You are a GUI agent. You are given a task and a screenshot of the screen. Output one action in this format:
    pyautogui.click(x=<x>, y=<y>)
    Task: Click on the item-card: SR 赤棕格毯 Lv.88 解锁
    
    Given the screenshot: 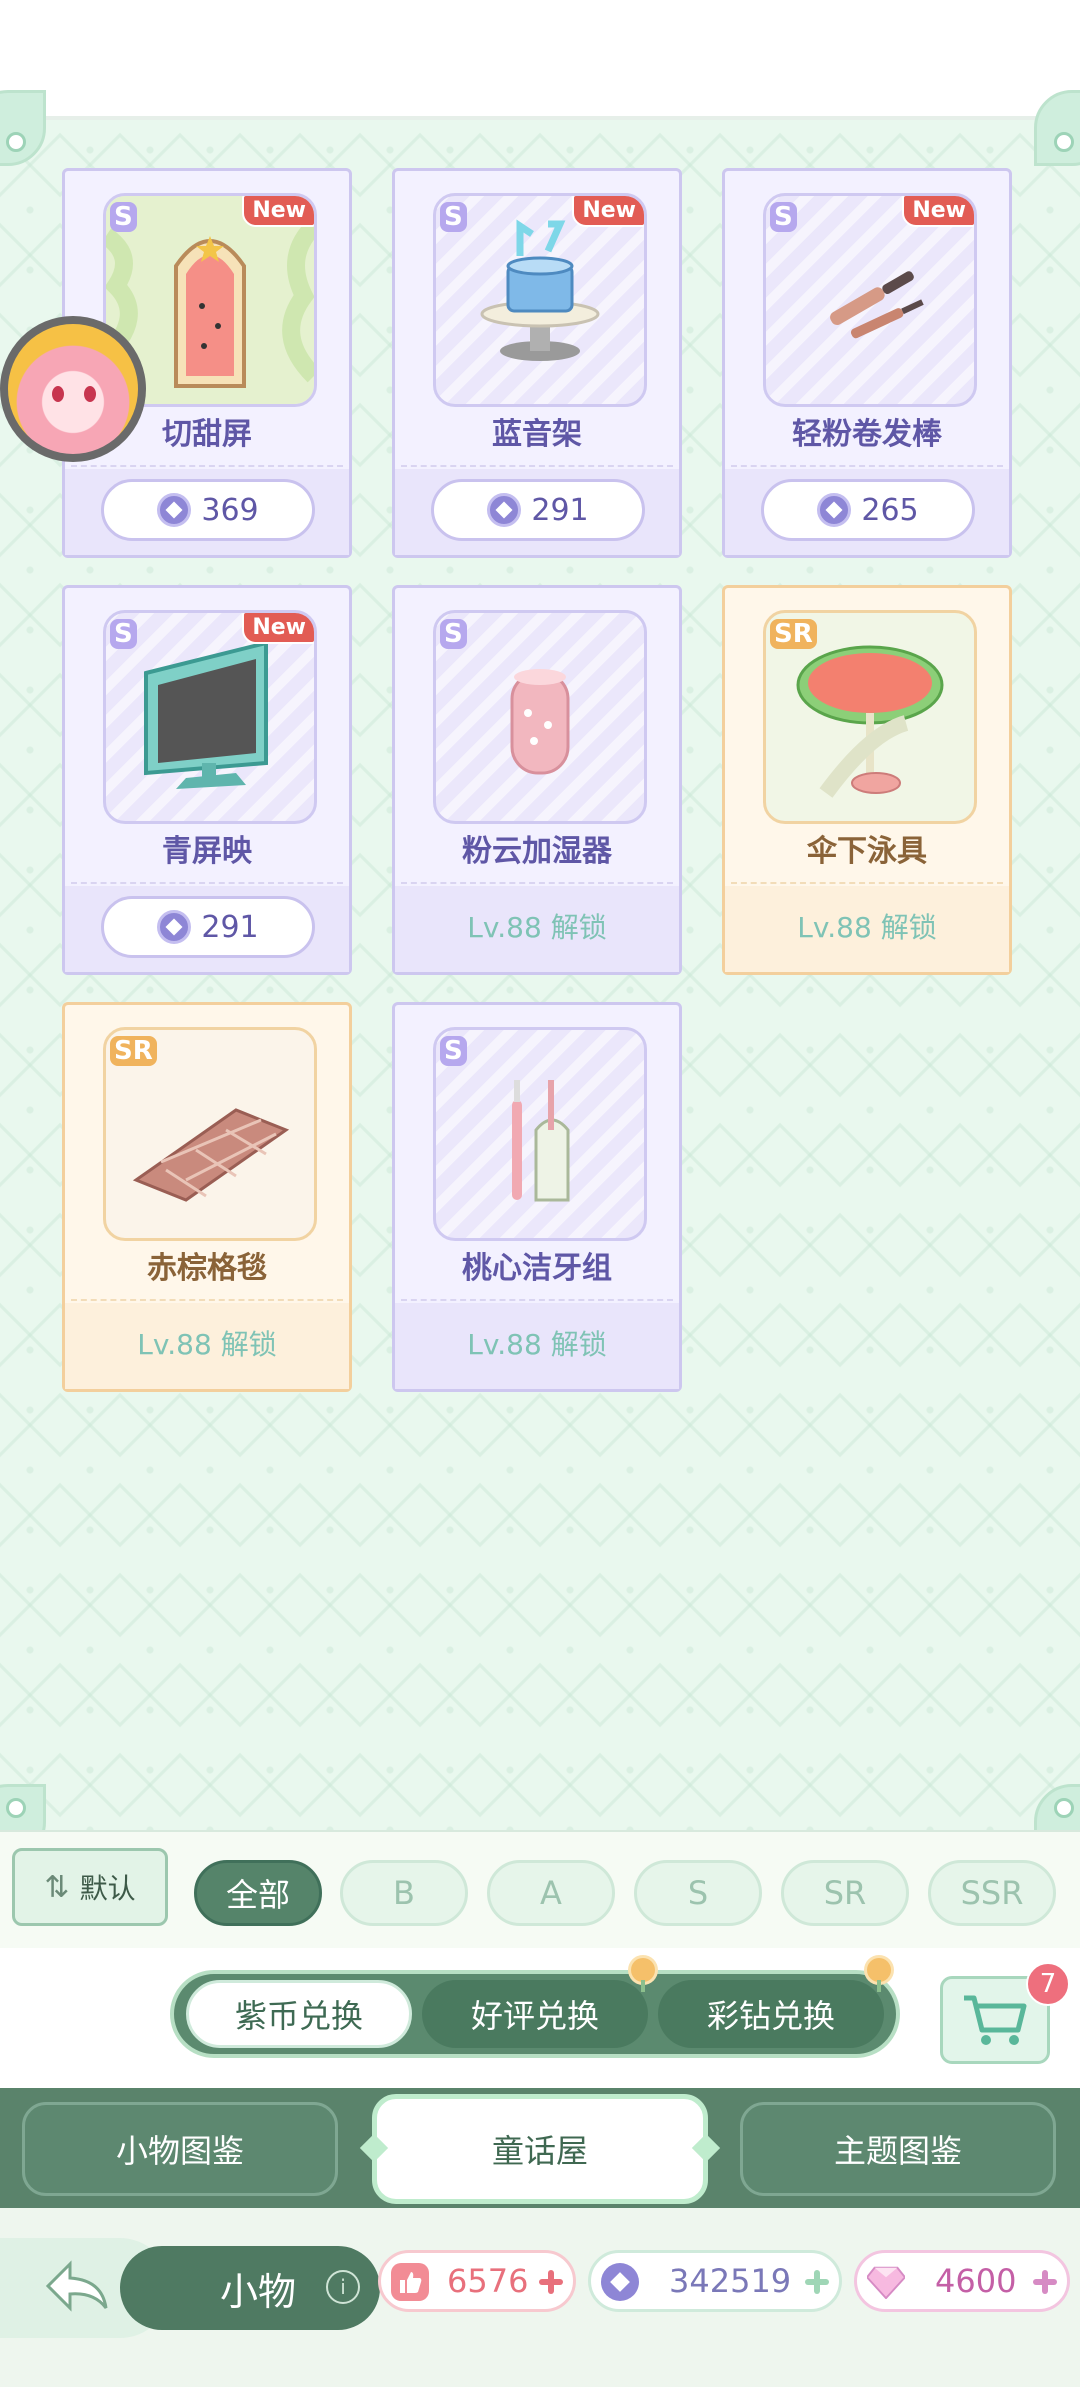 What is the action you would take?
    pyautogui.click(x=207, y=1197)
    